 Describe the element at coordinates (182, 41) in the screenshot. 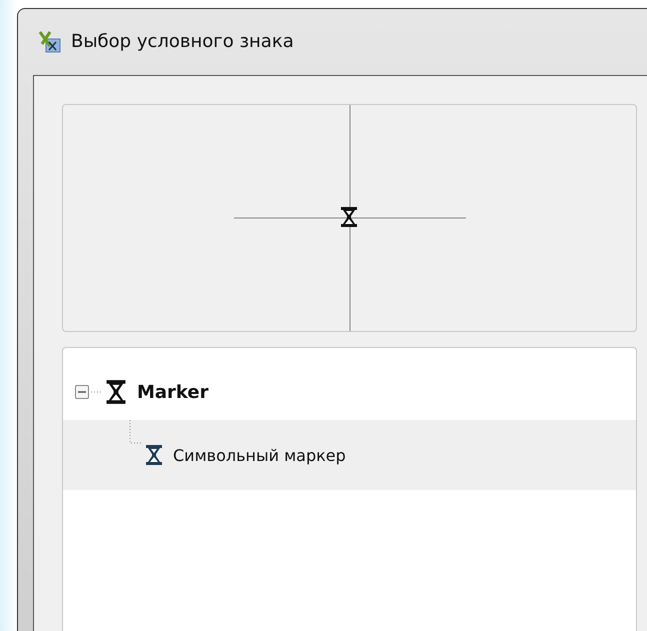

I see `window-title: Выбор условного знака` at that location.